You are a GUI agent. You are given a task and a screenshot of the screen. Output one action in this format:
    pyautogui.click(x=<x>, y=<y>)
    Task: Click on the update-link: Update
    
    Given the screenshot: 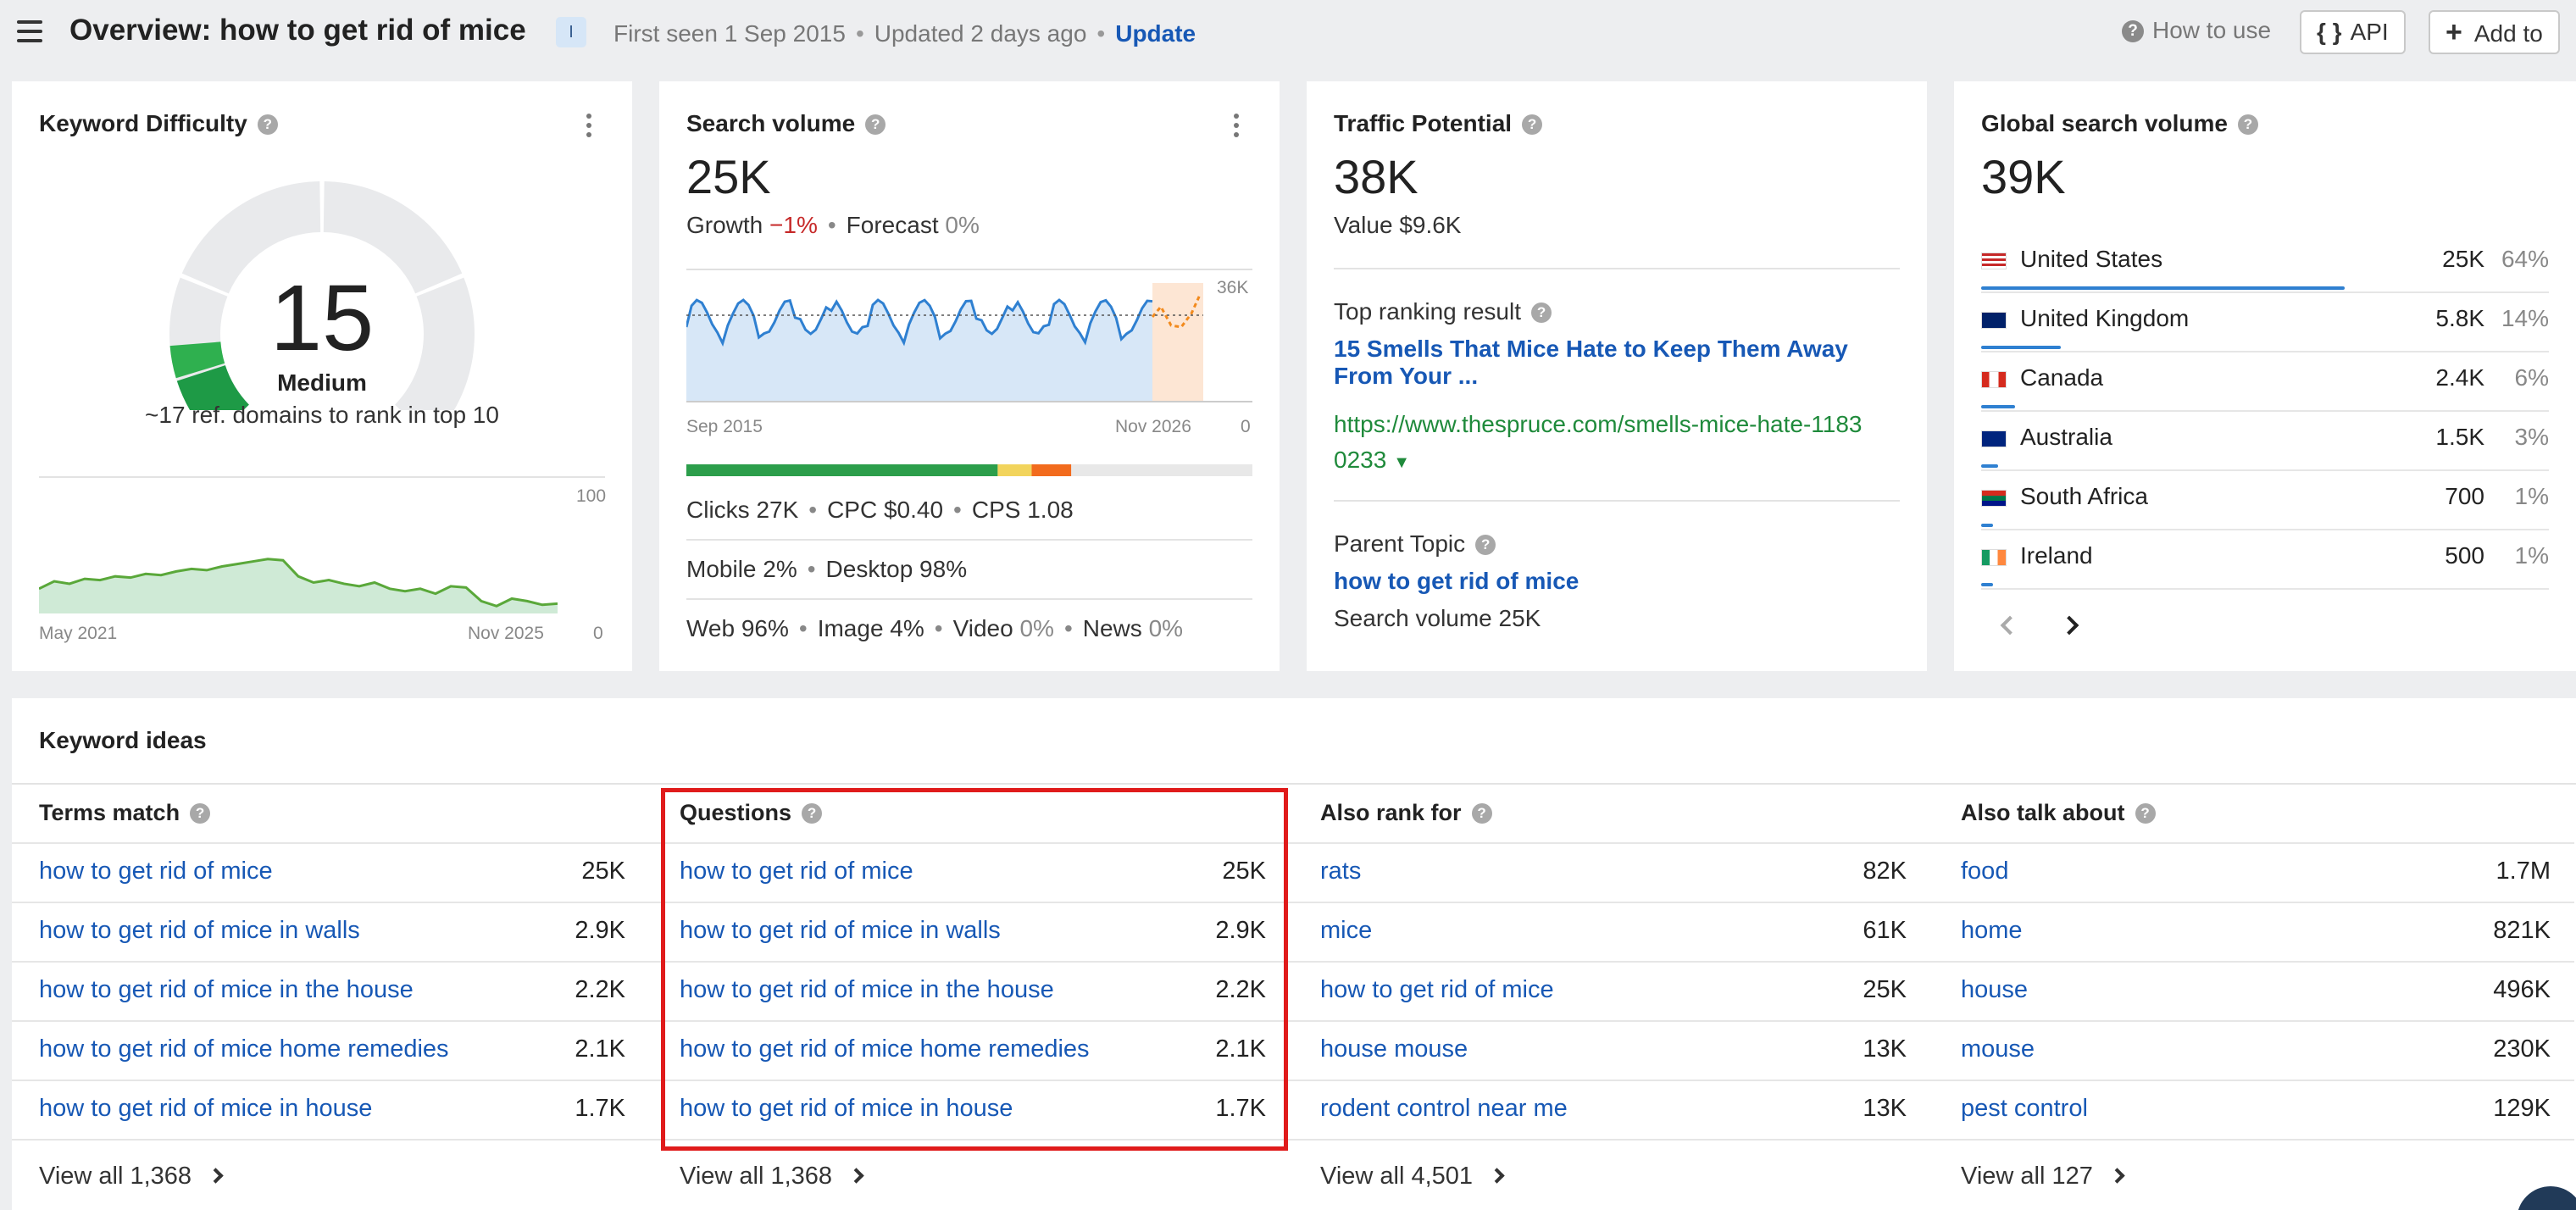 What is the action you would take?
    pyautogui.click(x=1155, y=34)
    